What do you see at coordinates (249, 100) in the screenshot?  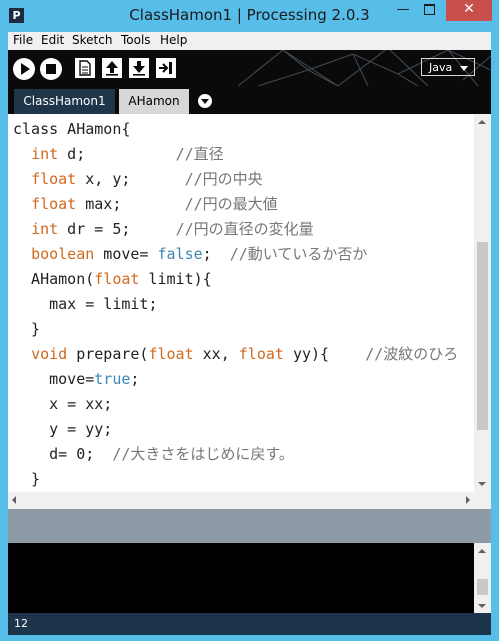 I see `tab-bar: ClassHamon1 AHamon` at bounding box center [249, 100].